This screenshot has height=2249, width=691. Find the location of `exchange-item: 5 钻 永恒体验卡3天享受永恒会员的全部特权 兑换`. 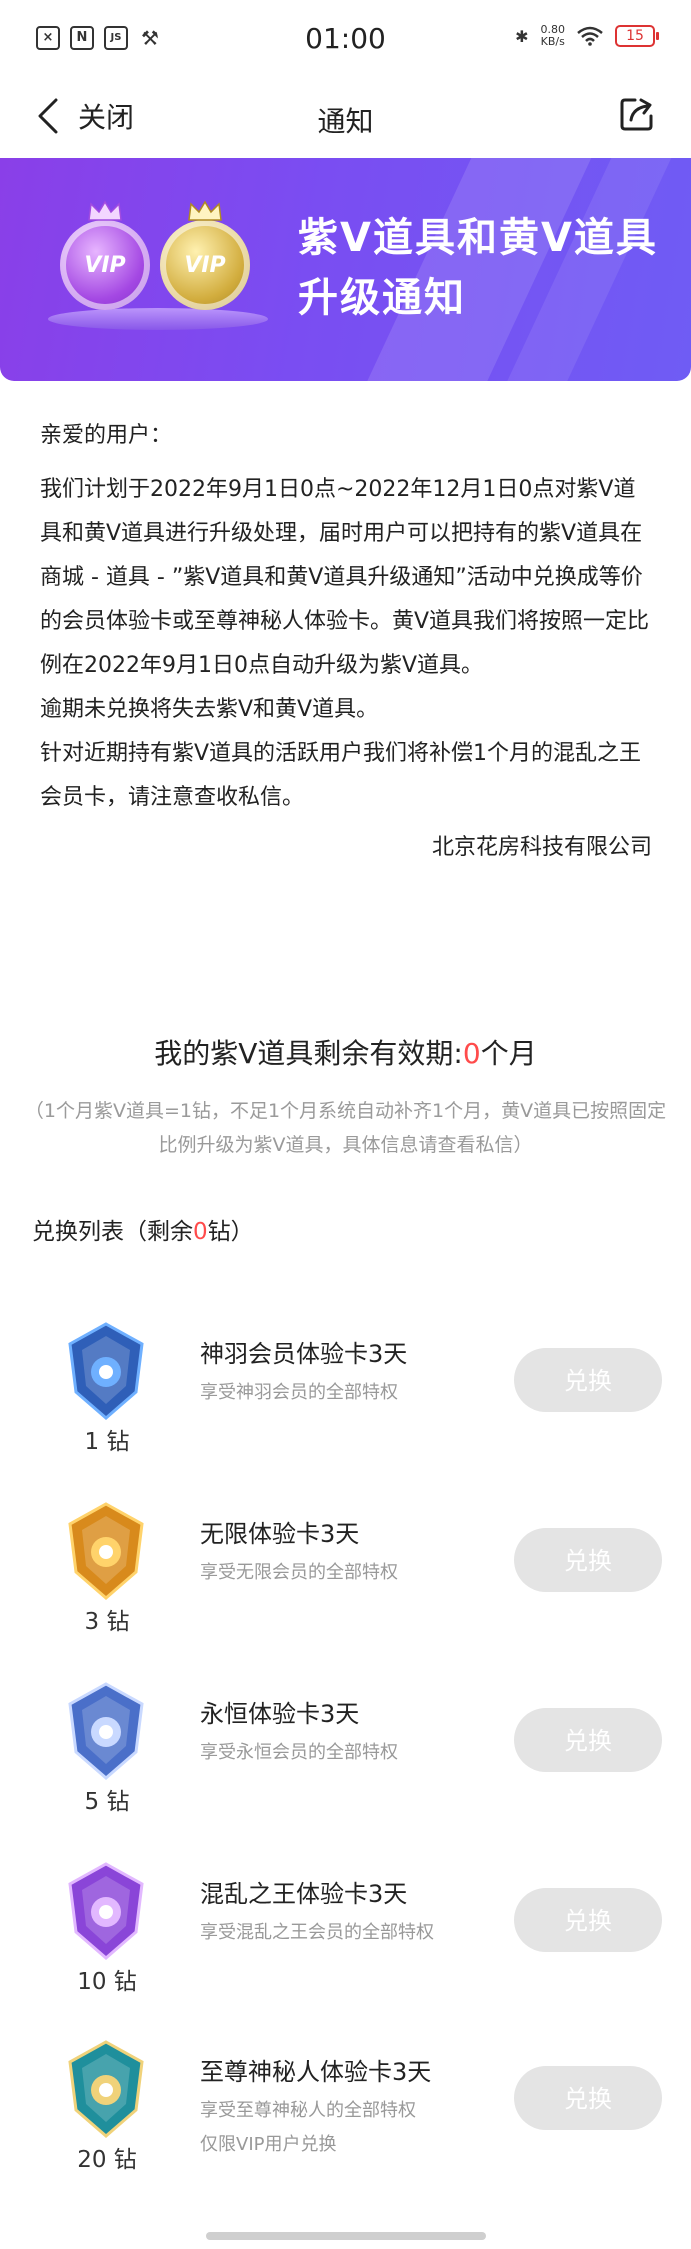

exchange-item: 5 钻 永恒体验卡3天享受永恒会员的全部特权 兑换 is located at coordinates (345, 1757).